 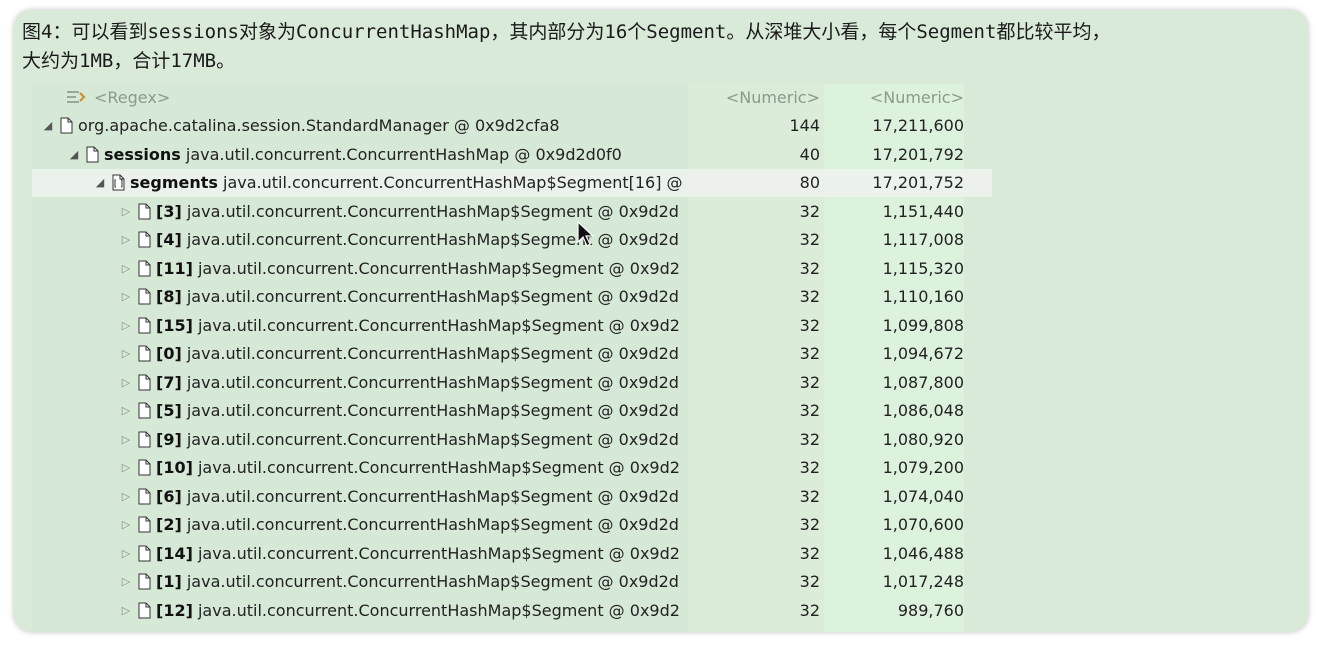 What do you see at coordinates (174, 268) in the screenshot?
I see `field-label: [11]` at bounding box center [174, 268].